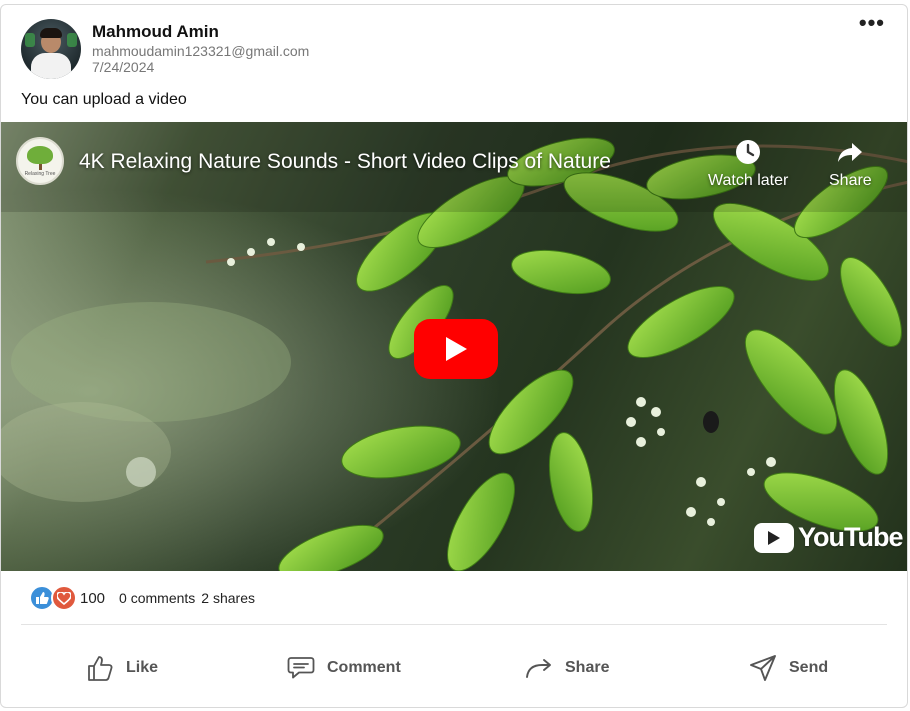 Image resolution: width=910 pixels, height=711 pixels. What do you see at coordinates (123, 67) in the screenshot?
I see `post-date: 7/24/2024` at bounding box center [123, 67].